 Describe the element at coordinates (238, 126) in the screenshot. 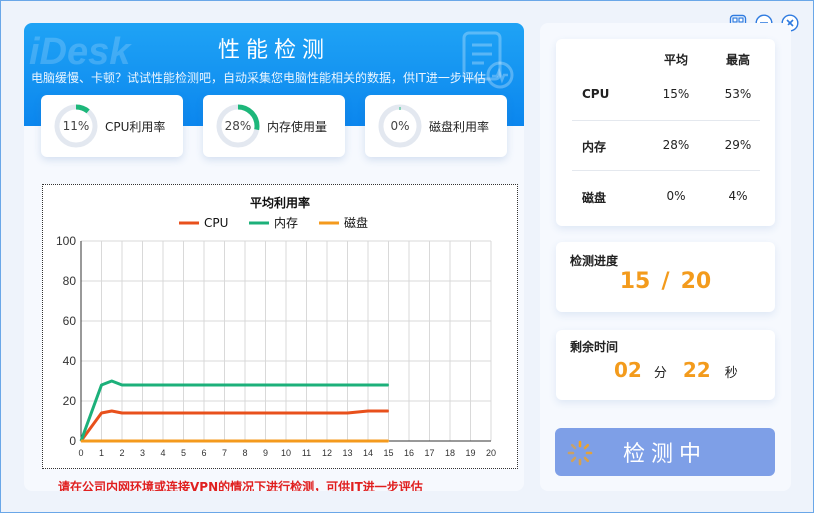

I see `memory-percent: 28%` at that location.